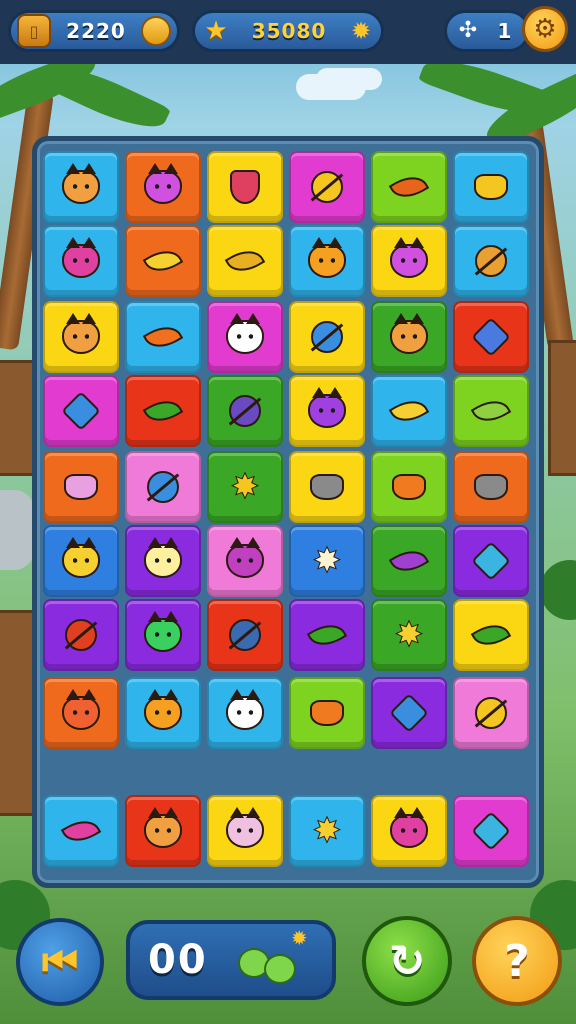 The width and height of the screenshot is (576, 1024). I want to click on back-button: ⏮, so click(60, 962).